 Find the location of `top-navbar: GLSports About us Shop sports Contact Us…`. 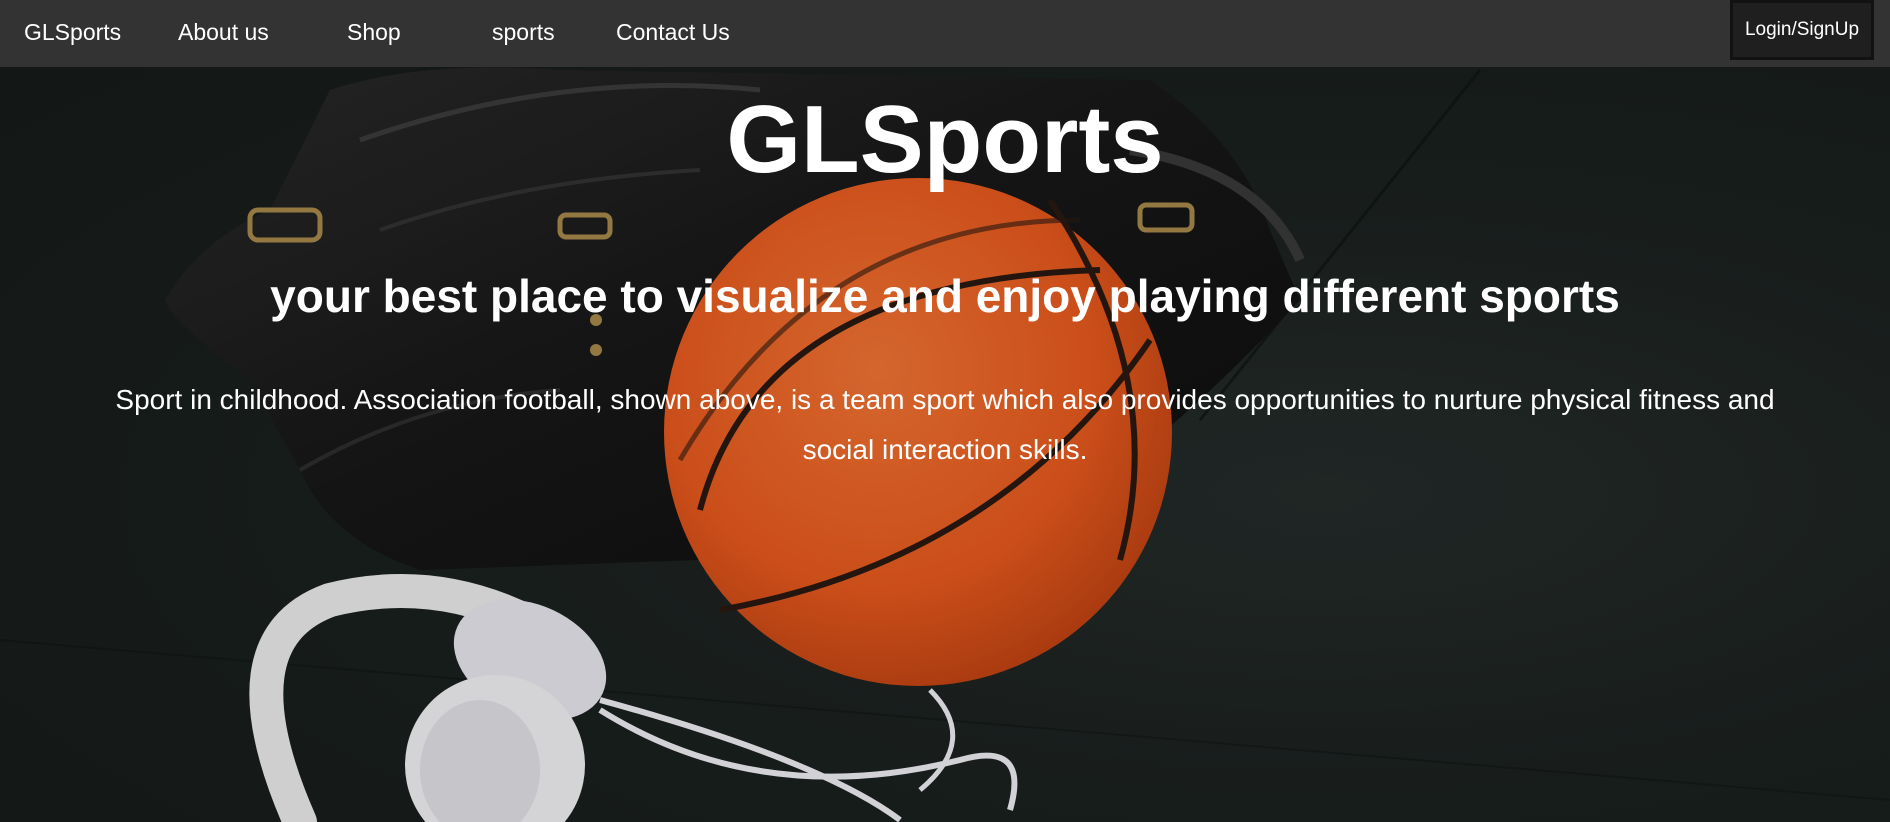

top-navbar: GLSports About us Shop sports Contact Us… is located at coordinates (945, 33).